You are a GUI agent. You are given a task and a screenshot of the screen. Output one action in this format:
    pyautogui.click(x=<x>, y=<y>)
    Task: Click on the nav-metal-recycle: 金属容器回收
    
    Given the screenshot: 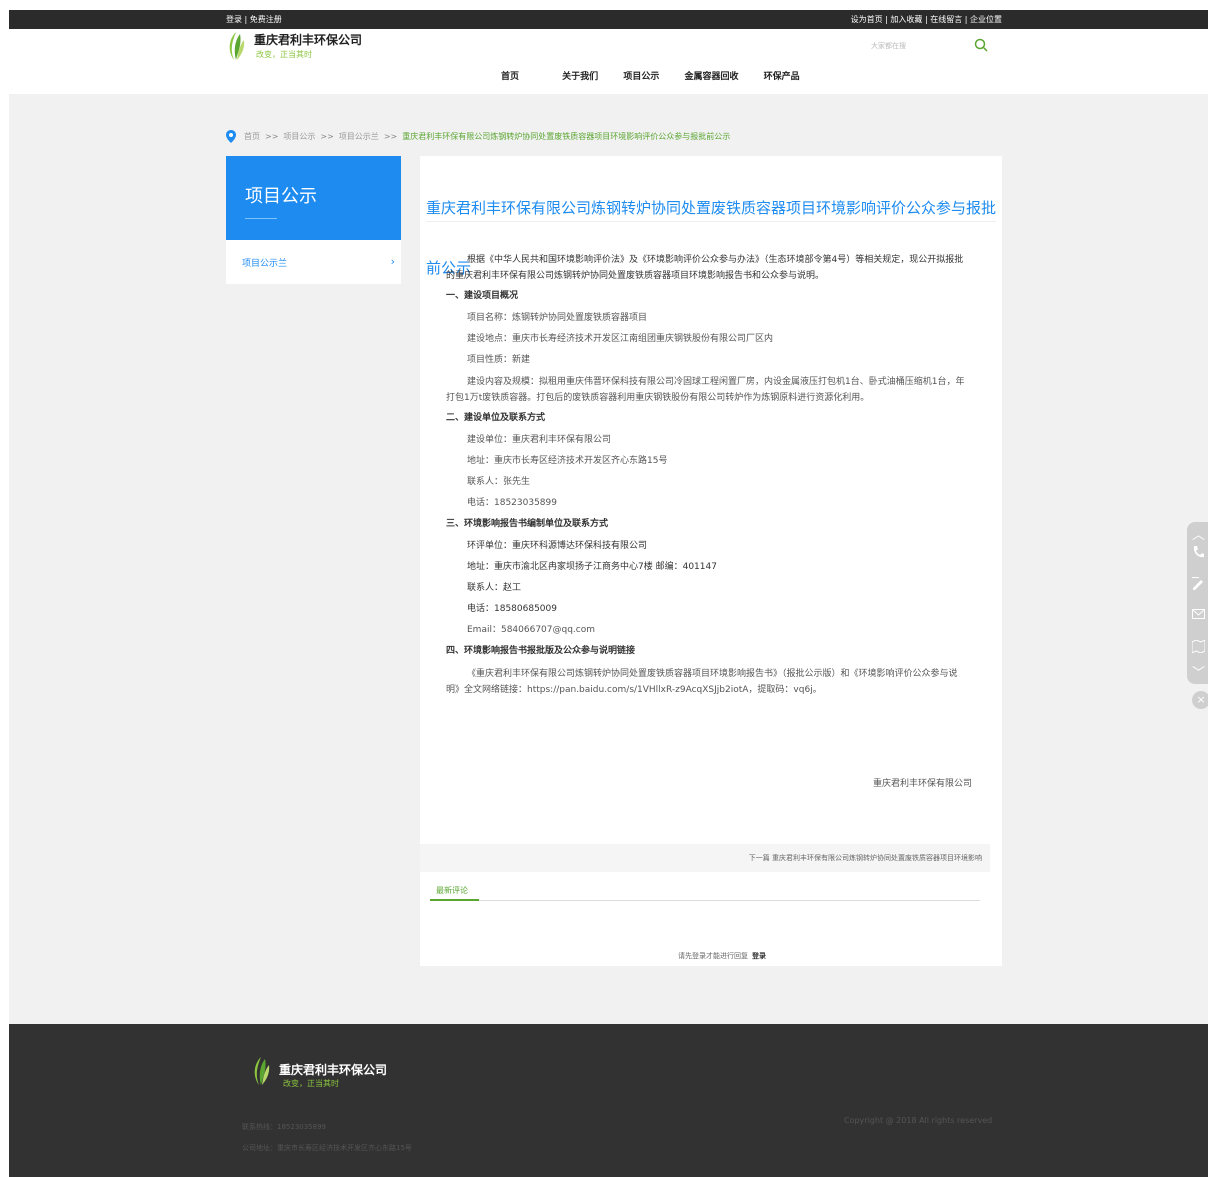 What is the action you would take?
    pyautogui.click(x=711, y=75)
    